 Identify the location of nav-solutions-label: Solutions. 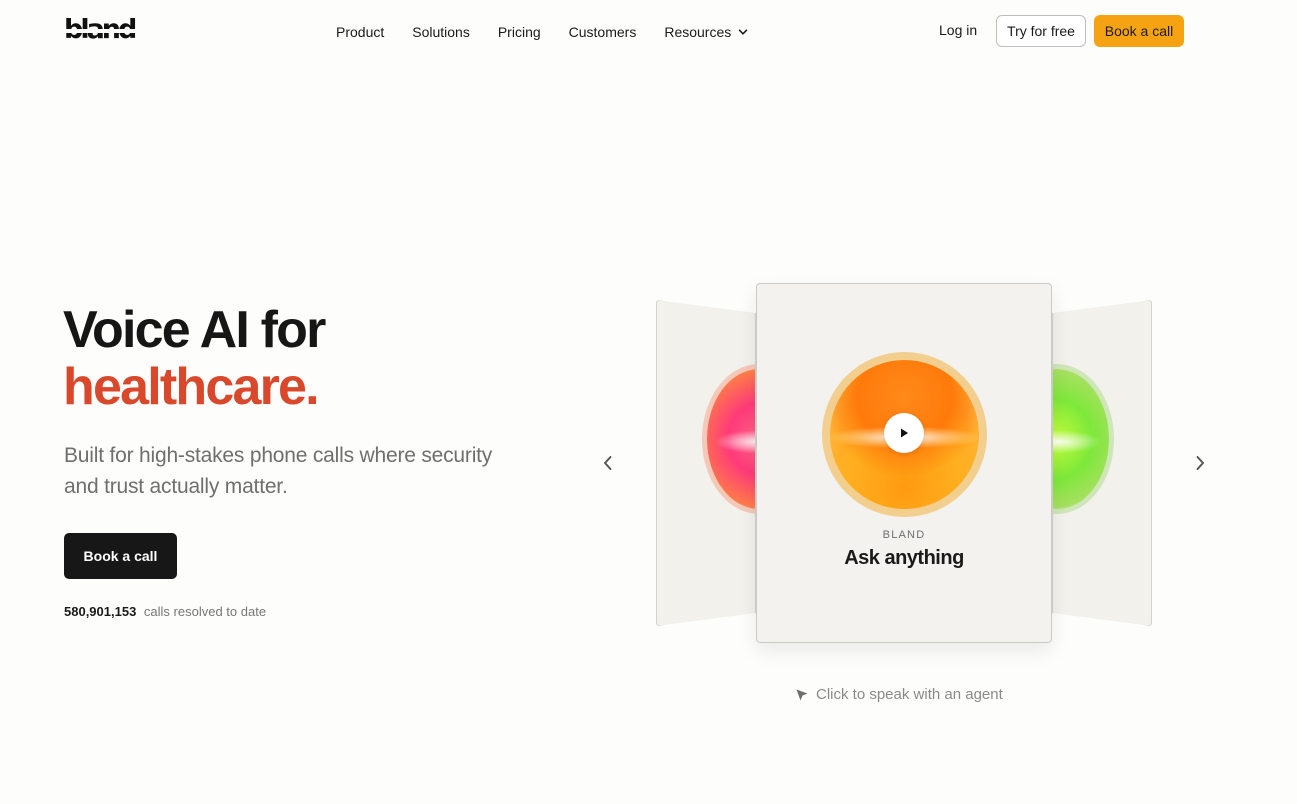
(441, 32).